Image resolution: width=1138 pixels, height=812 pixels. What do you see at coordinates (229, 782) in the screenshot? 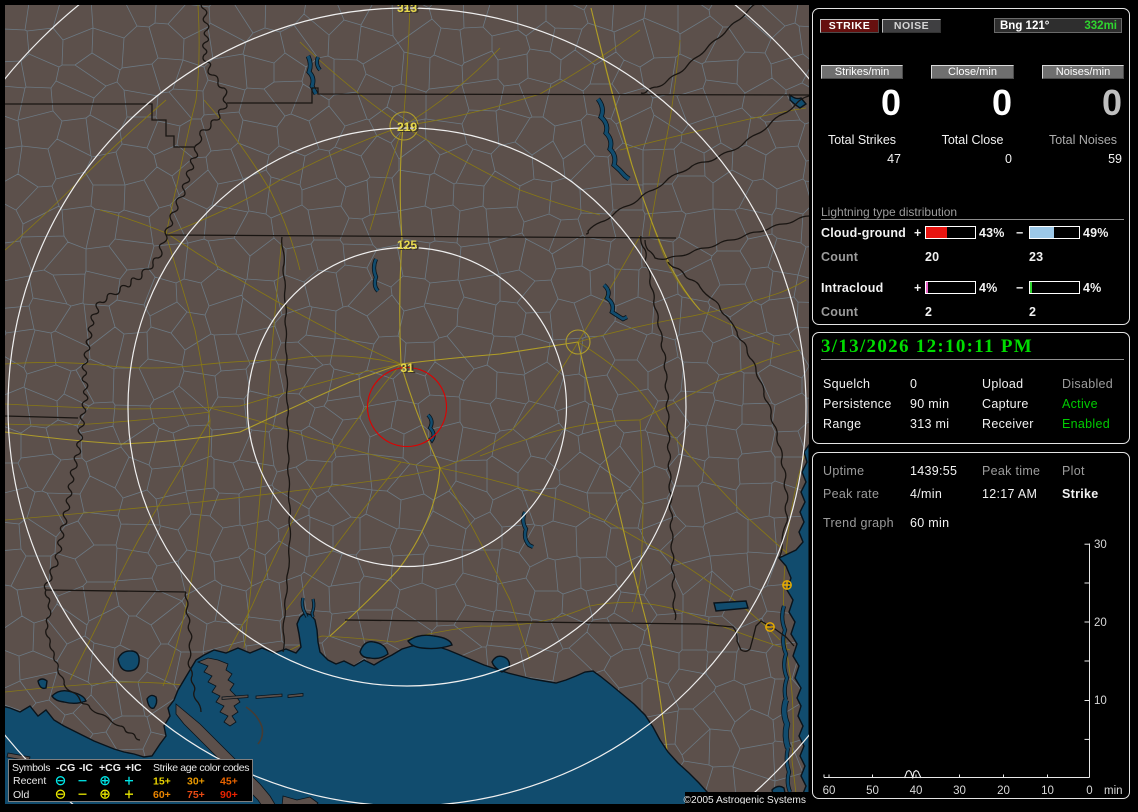
I see `svg-text: 45+` at bounding box center [229, 782].